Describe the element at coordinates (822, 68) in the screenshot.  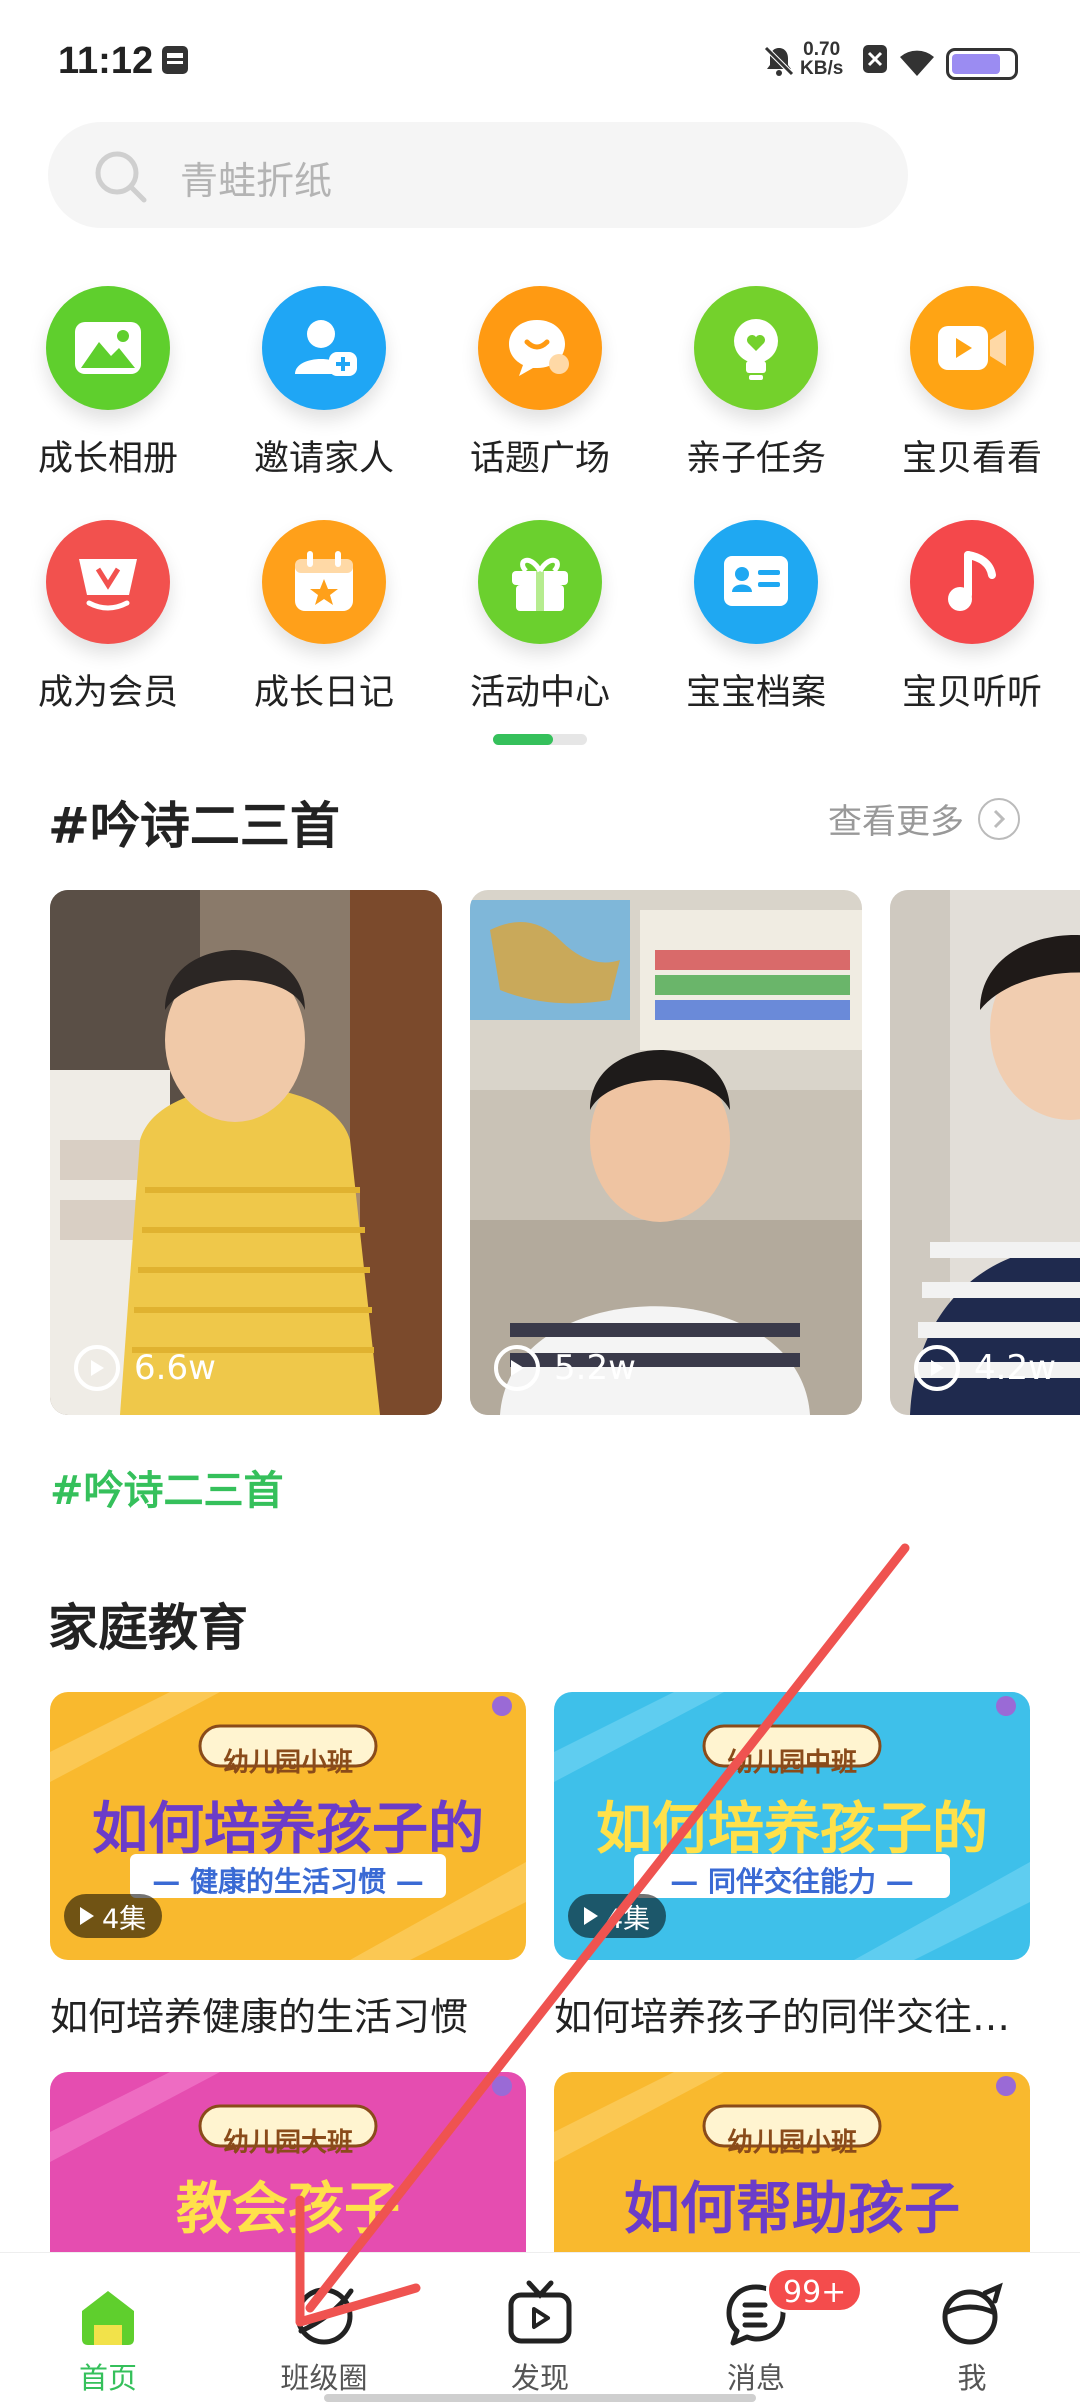
I see `network-speed-unit: KB/s` at that location.